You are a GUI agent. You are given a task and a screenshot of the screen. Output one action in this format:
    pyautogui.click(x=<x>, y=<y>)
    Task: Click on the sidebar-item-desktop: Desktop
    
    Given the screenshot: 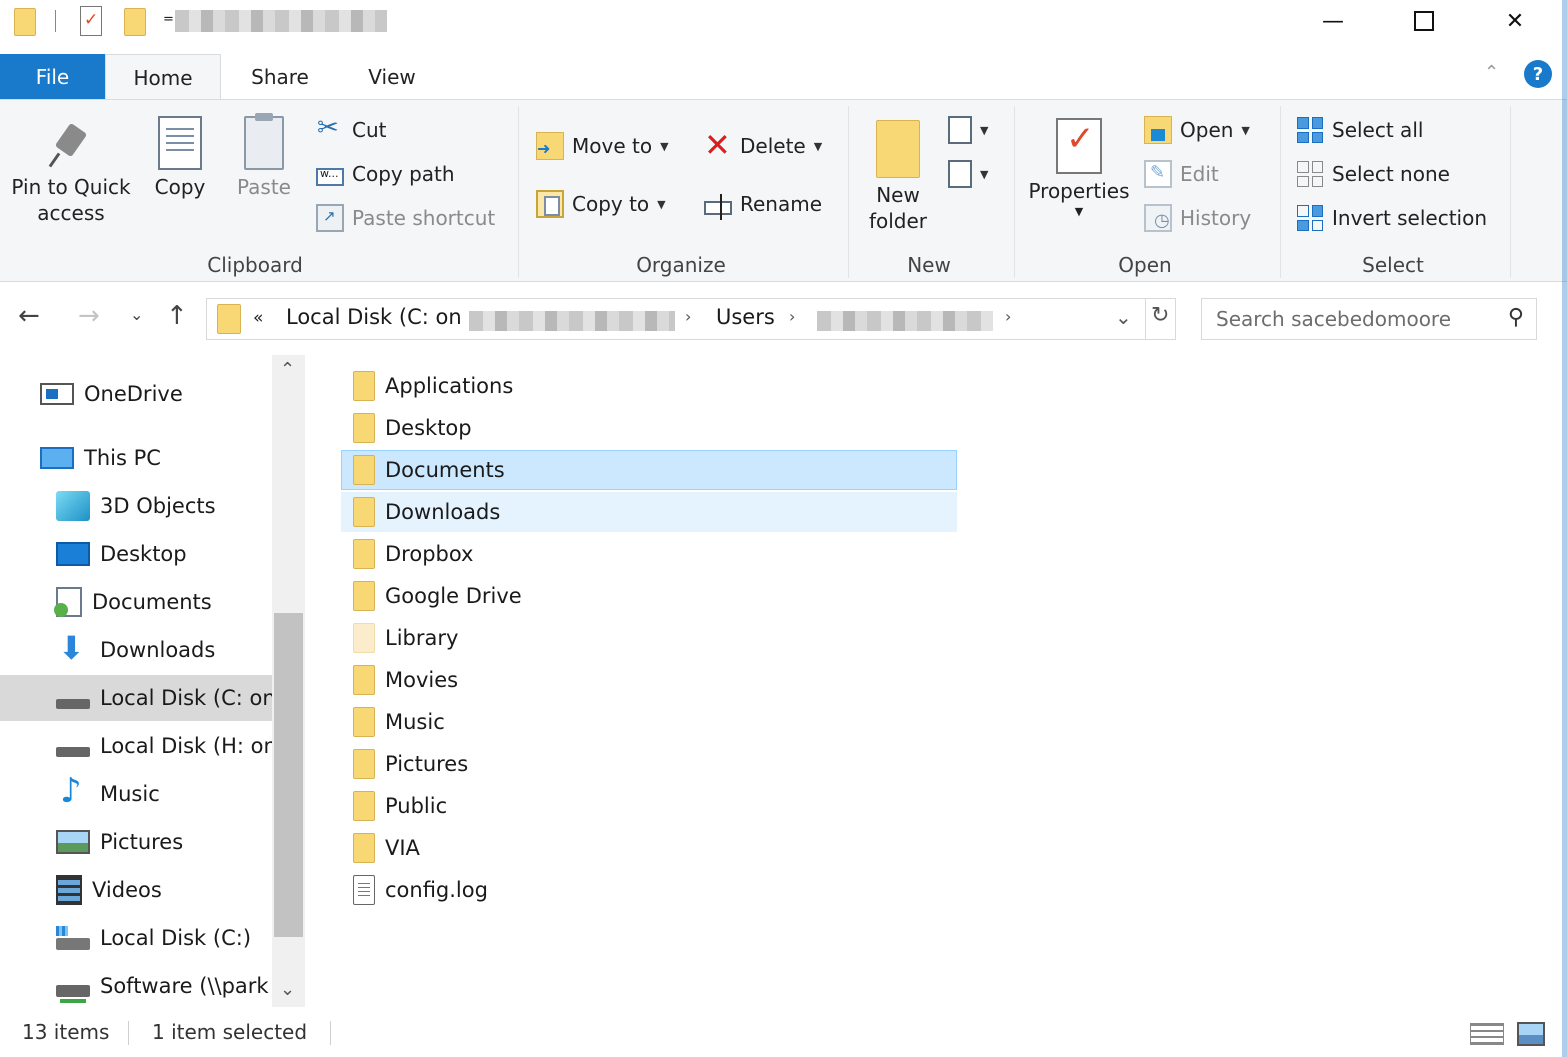 What is the action you would take?
    pyautogui.click(x=136, y=554)
    